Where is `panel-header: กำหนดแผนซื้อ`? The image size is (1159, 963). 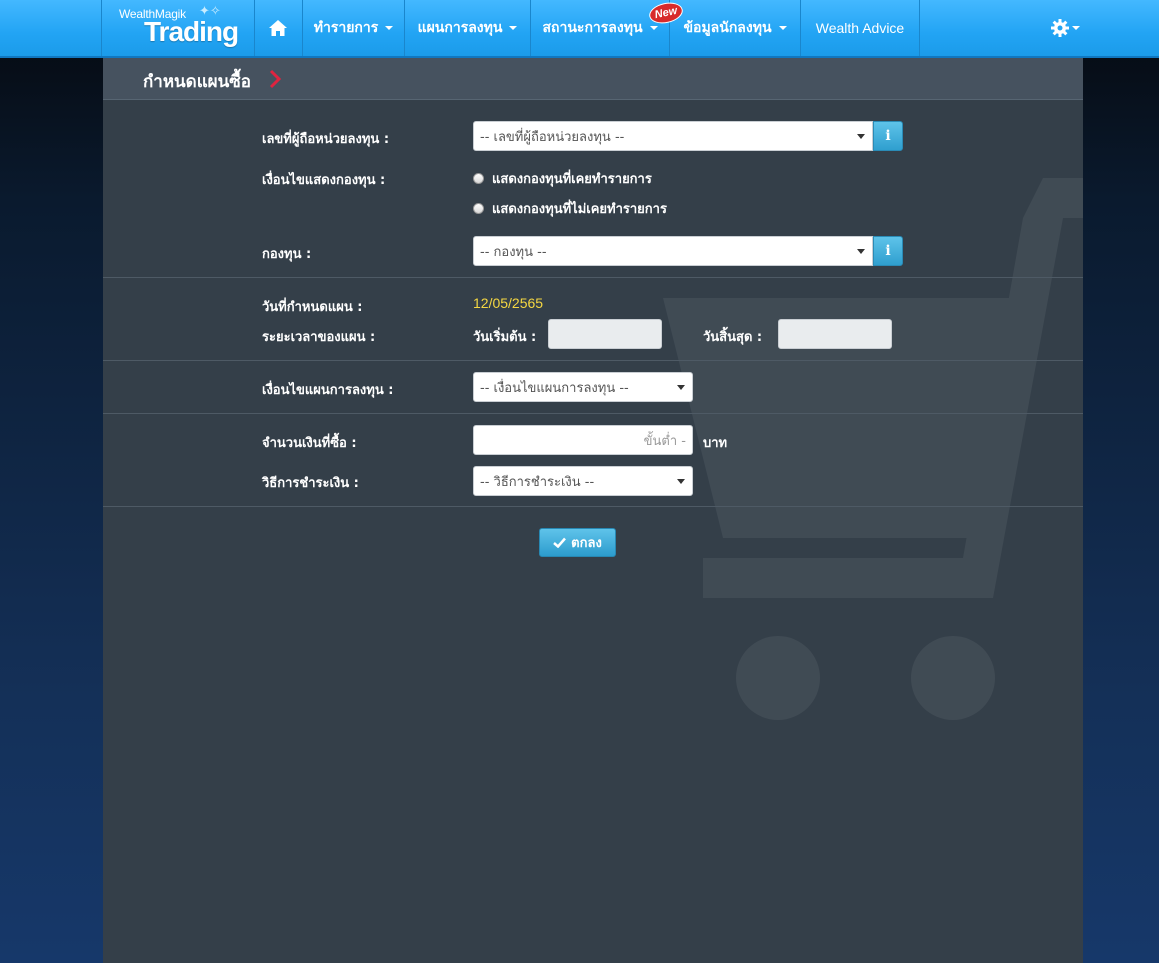
panel-header: กำหนดแผนซื้อ is located at coordinates (593, 79).